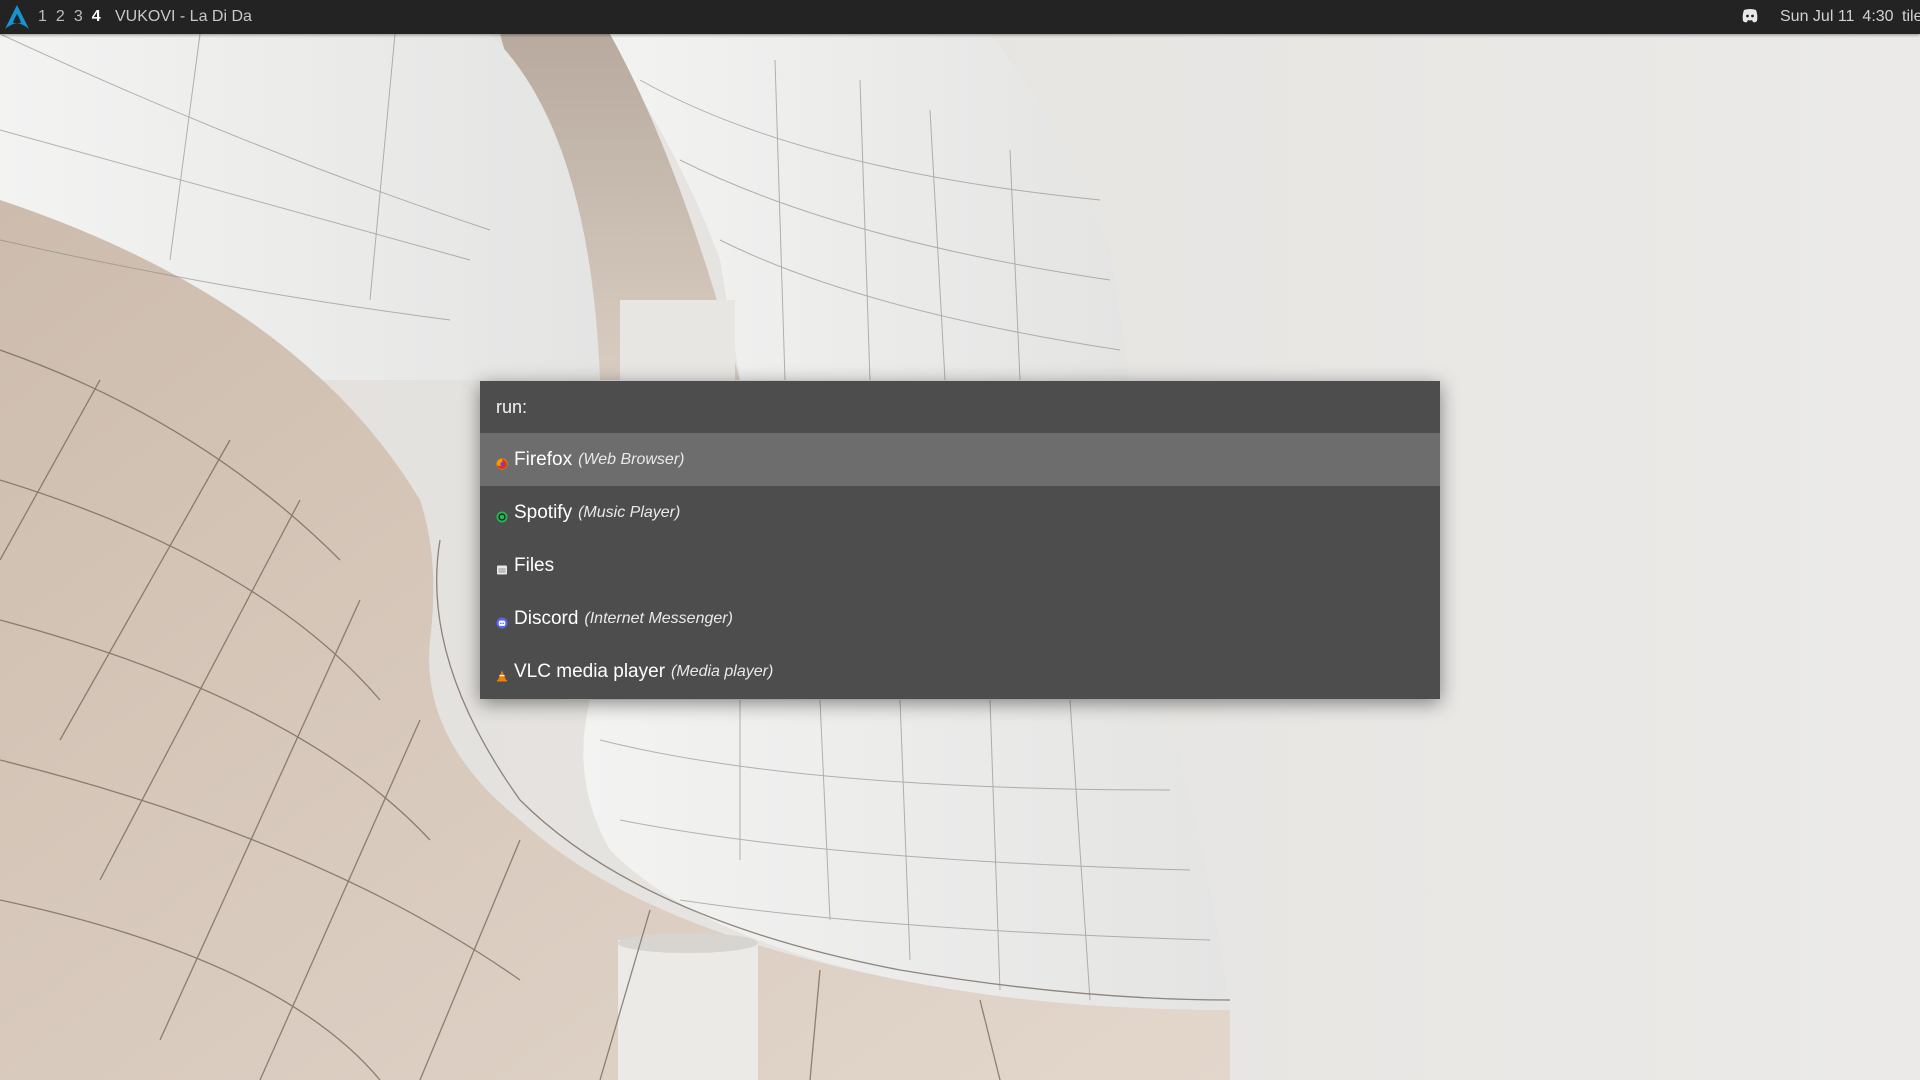 The width and height of the screenshot is (1920, 1080). Describe the element at coordinates (512, 406) in the screenshot. I see `prompt-label: run:` at that location.